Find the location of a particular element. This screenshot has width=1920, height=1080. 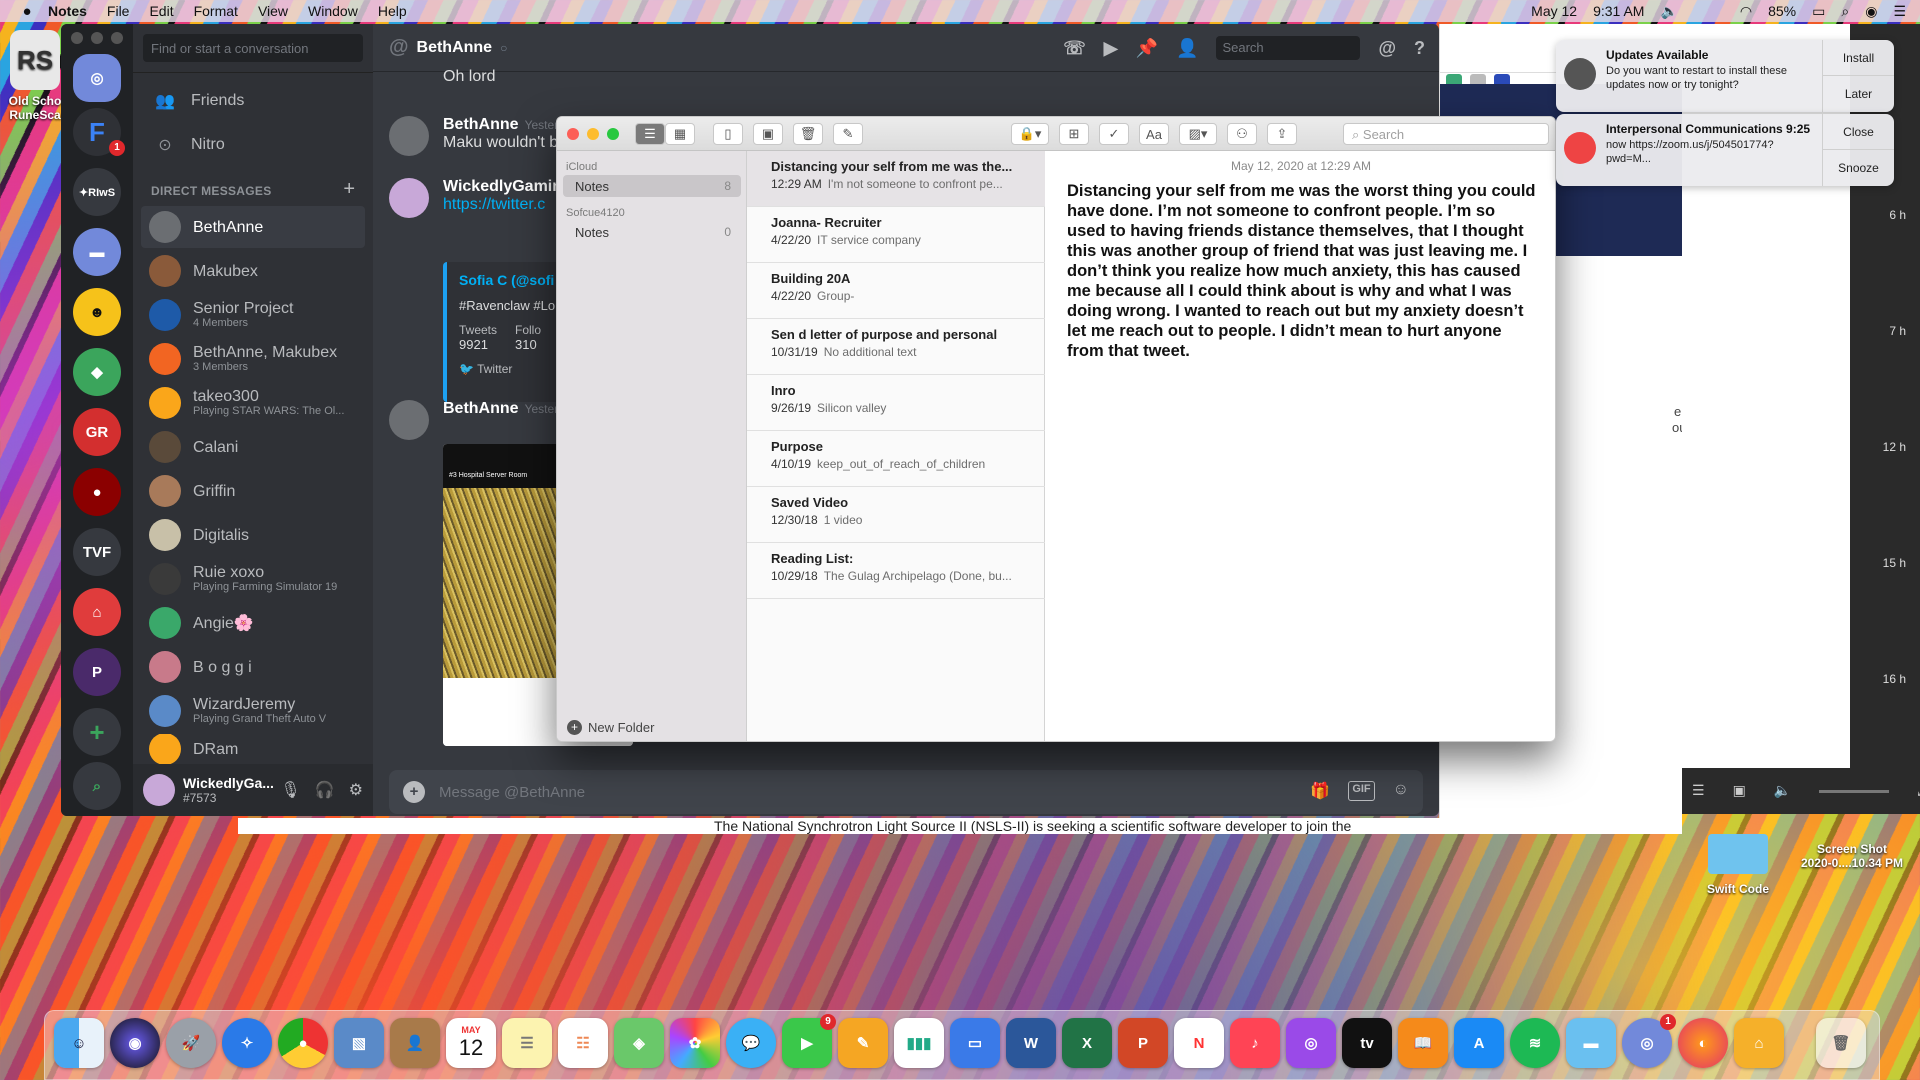

menu-help: Help is located at coordinates (392, 11).